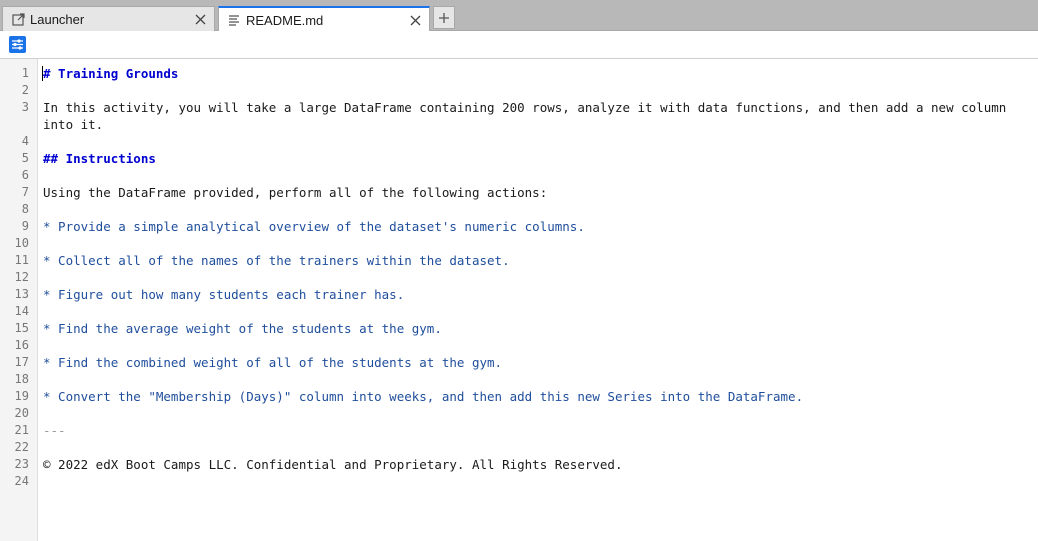 This screenshot has width=1038, height=541. Describe the element at coordinates (21, 294) in the screenshot. I see `line-number: 13` at that location.